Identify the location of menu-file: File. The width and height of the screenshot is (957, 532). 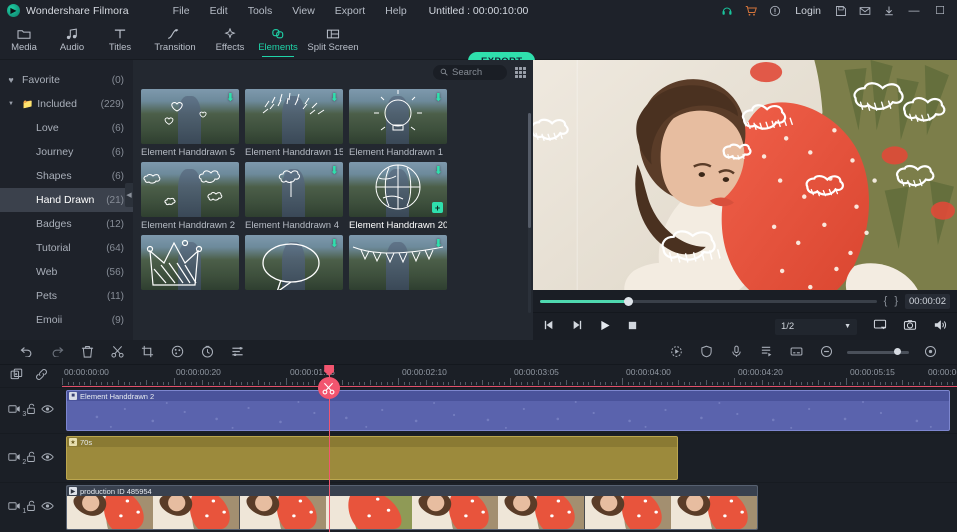
(181, 11).